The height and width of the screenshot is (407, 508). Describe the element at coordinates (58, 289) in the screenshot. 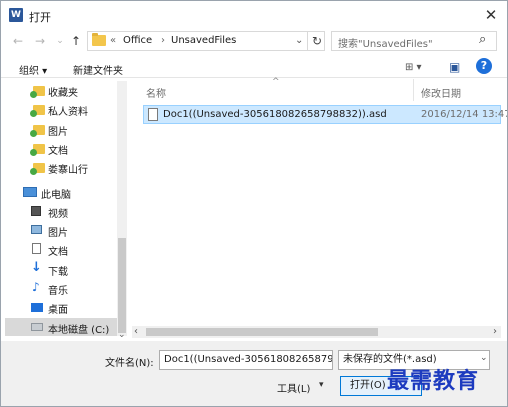

I see `sidebar-item-music: 音乐` at that location.